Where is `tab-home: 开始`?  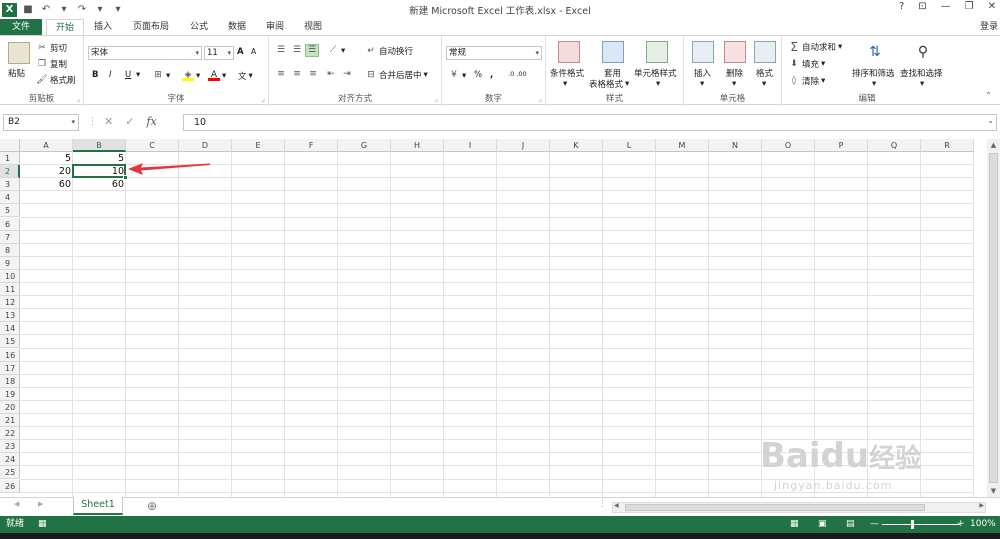 tab-home: 开始 is located at coordinates (65, 27).